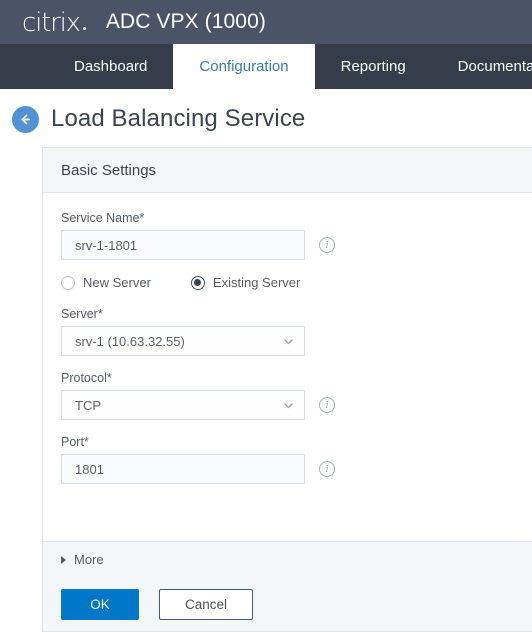 Image resolution: width=532 pixels, height=632 pixels. I want to click on radio-new-server-label: New Server, so click(117, 282).